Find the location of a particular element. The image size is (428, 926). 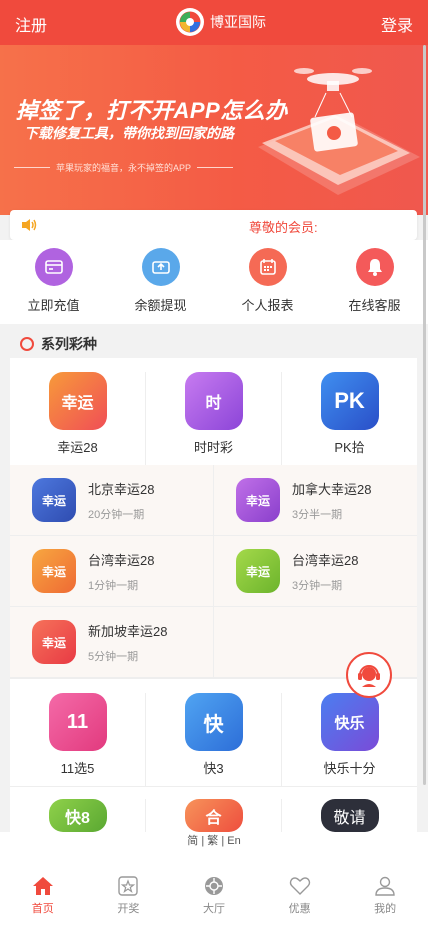

bottom-tab-bar: 首页 开奖 大厅 优惠 我的 is located at coordinates (214, 889).